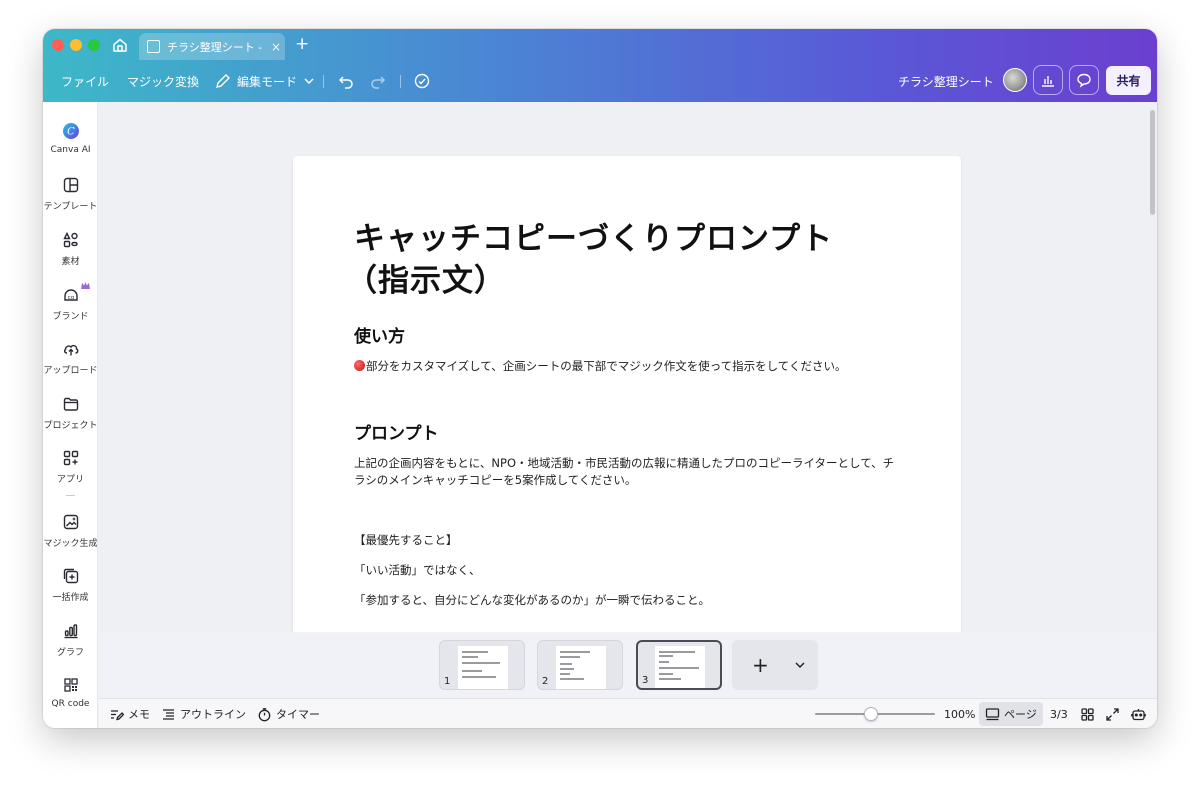 The width and height of the screenshot is (1200, 785). I want to click on notes-button: メモ, so click(129, 713).